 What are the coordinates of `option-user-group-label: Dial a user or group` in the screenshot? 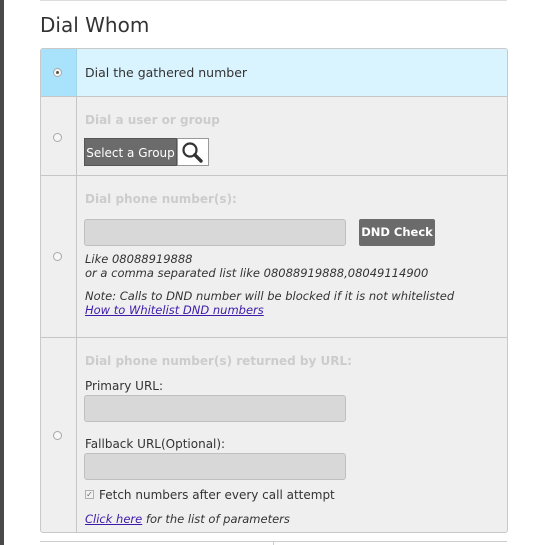 It's located at (152, 120).